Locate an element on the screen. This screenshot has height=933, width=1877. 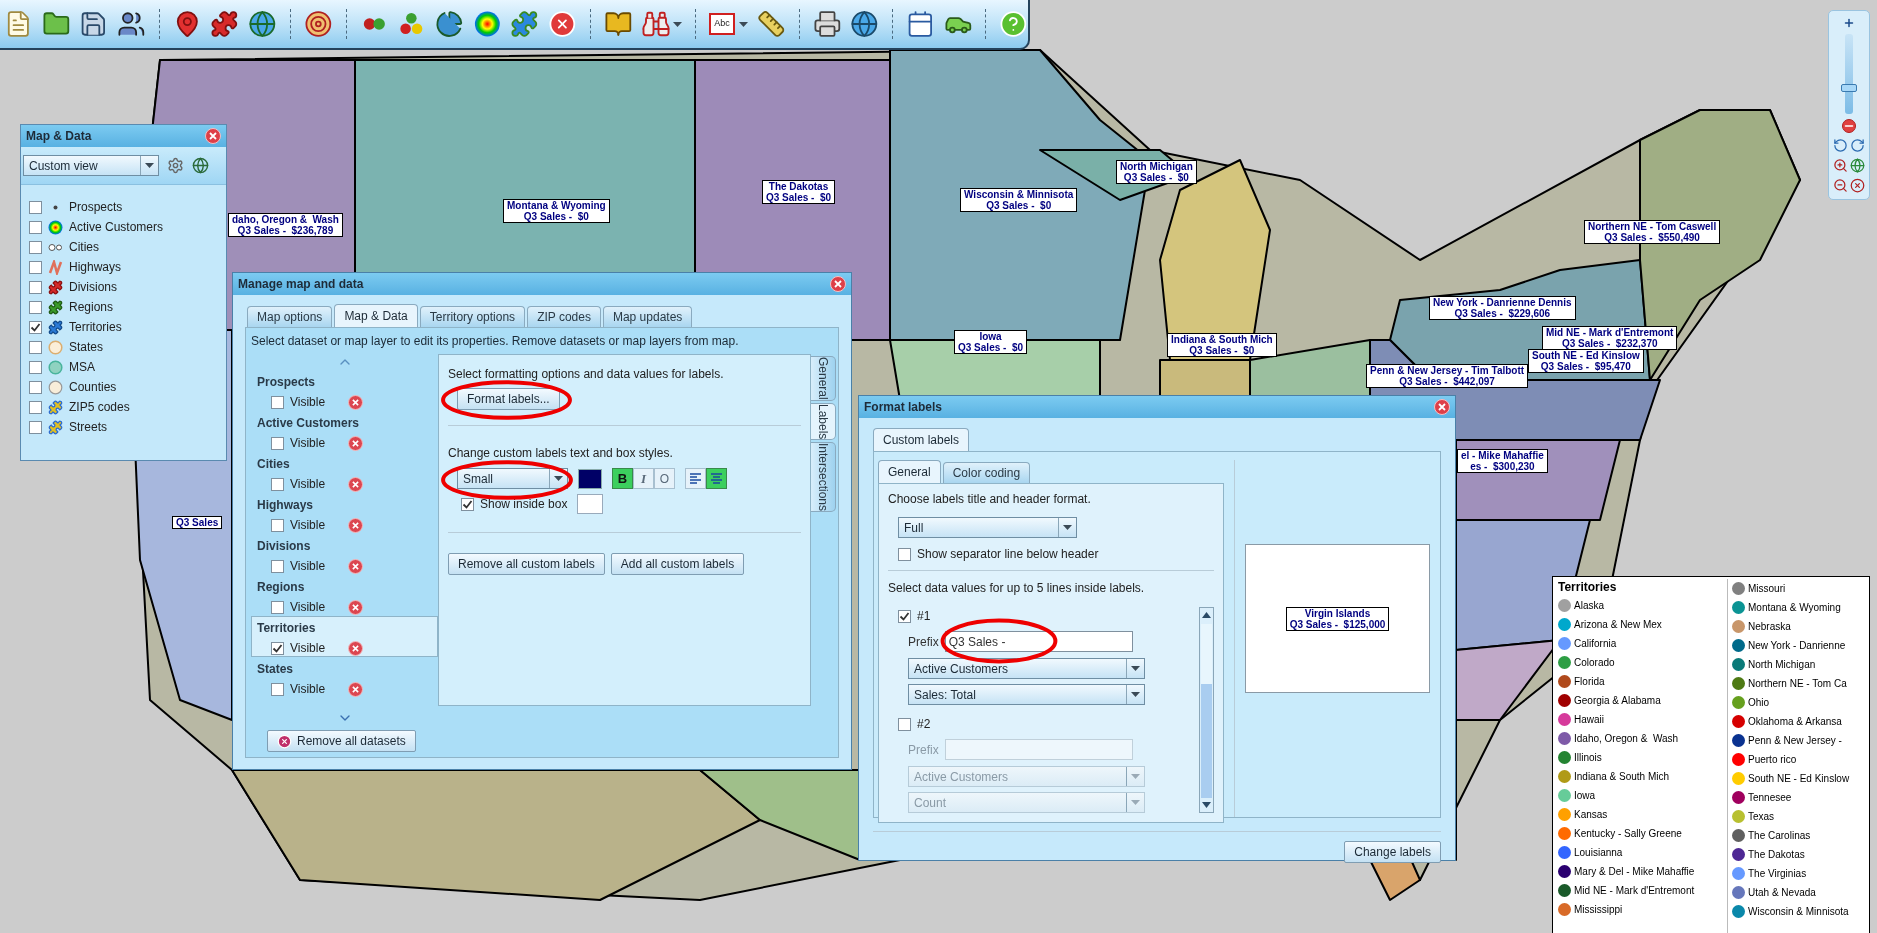
side-tab: Intersections is located at coordinates (823, 477).